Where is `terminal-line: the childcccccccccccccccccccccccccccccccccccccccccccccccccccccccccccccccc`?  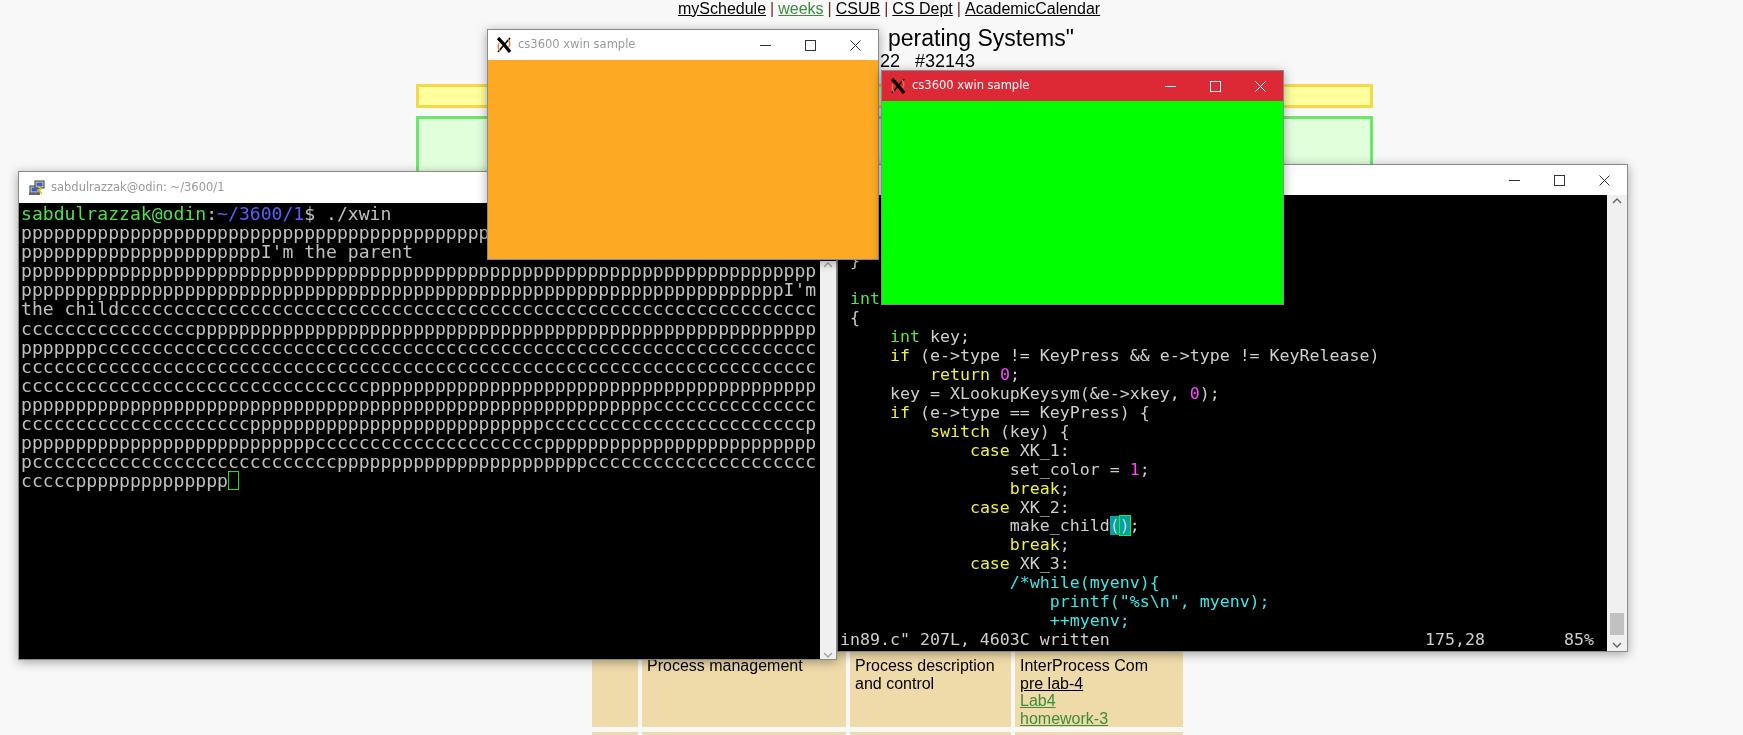
terminal-line: the childcccccccccccccccccccccccccccccccccccccccccccccccccccccccccccccccc is located at coordinates (419, 309).